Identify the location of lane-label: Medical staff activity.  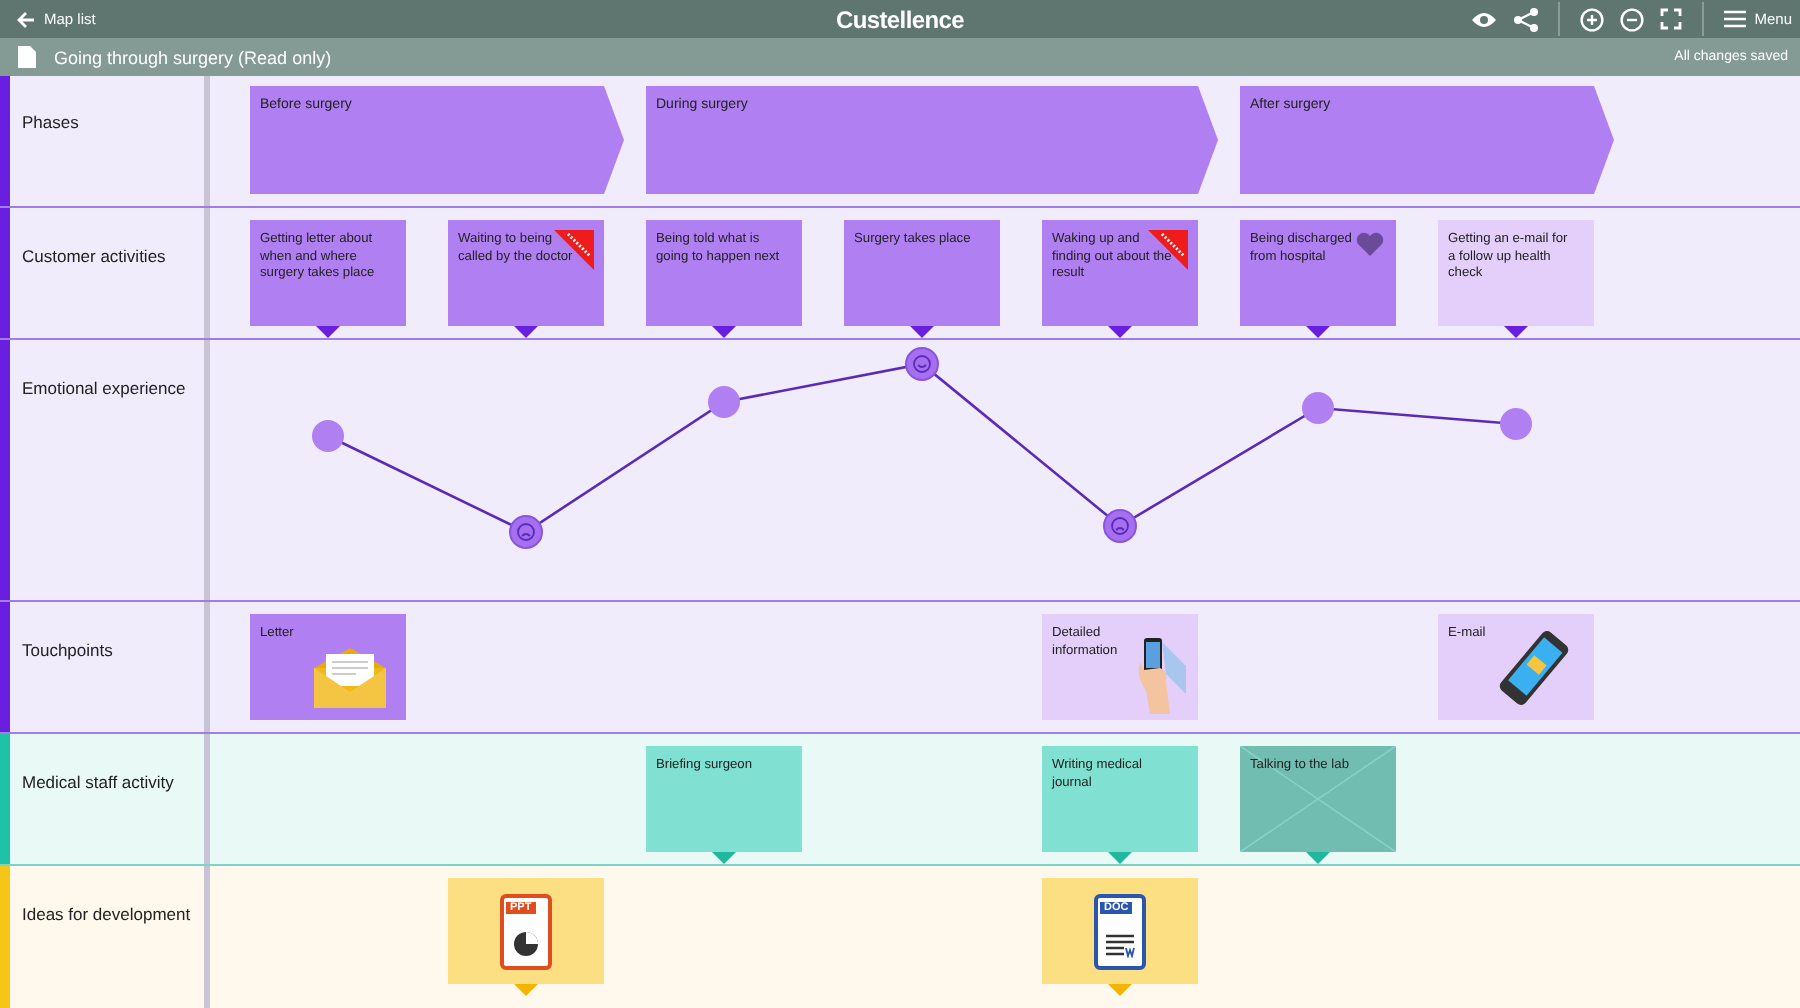
(98, 782).